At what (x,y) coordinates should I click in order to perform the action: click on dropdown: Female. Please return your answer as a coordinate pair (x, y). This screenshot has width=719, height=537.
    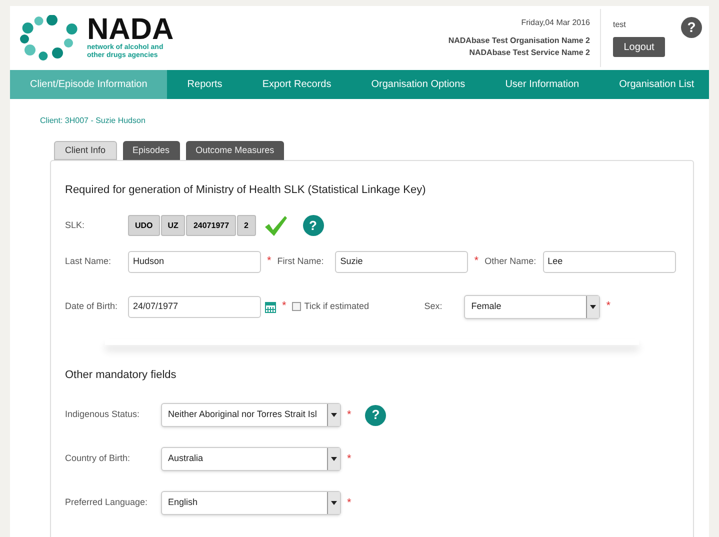
    Looking at the image, I should click on (532, 306).